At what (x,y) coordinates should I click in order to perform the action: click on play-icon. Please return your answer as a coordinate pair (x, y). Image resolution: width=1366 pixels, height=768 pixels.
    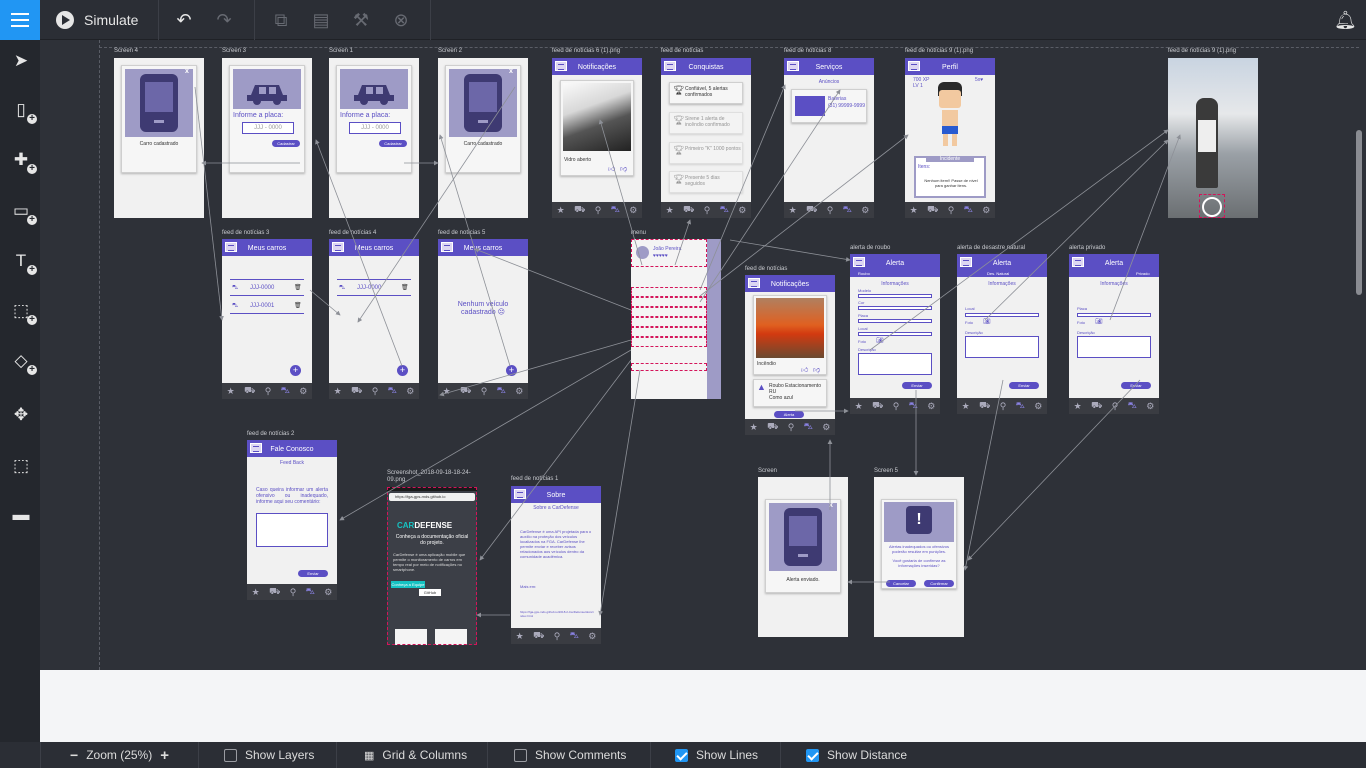
    Looking at the image, I should click on (65, 20).